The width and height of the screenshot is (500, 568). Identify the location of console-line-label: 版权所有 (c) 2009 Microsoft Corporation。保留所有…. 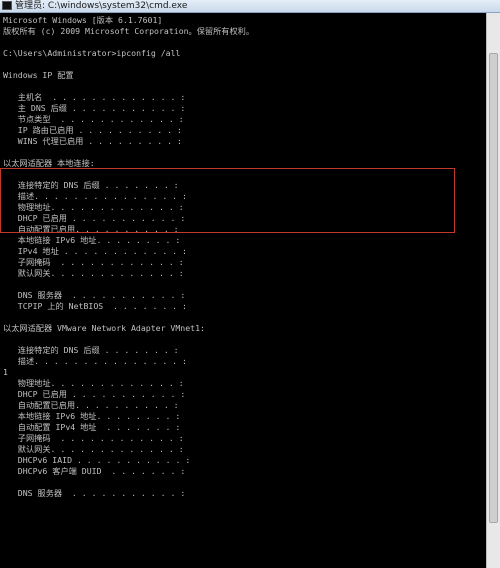
(129, 31).